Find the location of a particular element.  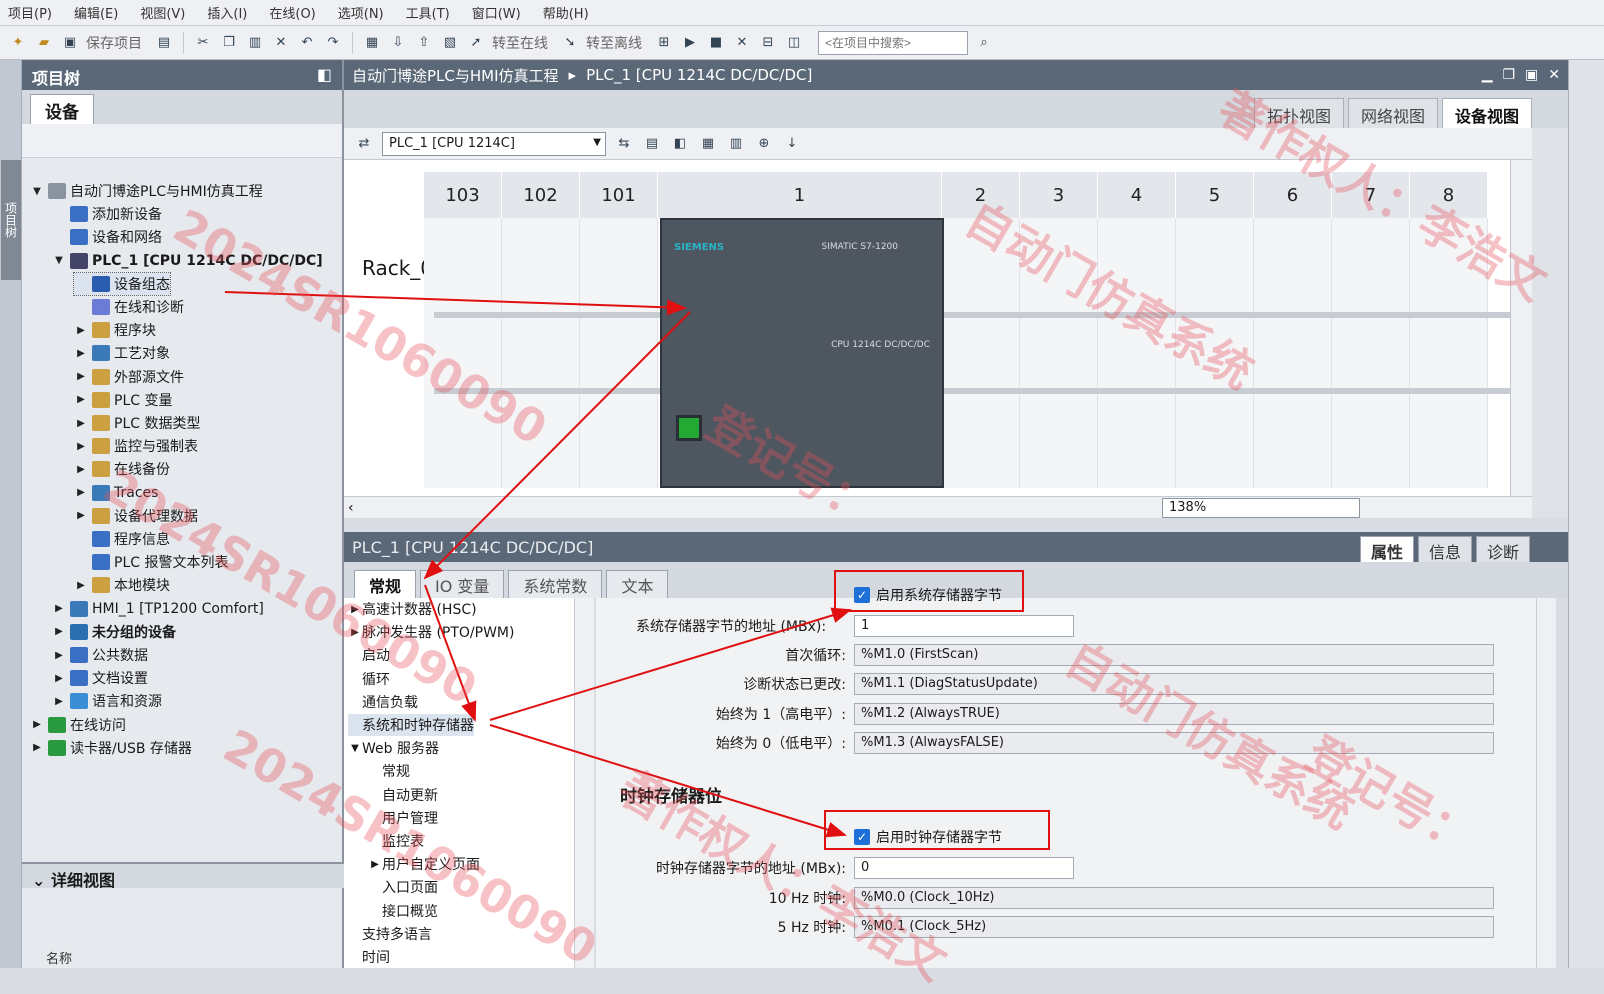

nav-item: 系统和时钟存储器 is located at coordinates (411, 725).